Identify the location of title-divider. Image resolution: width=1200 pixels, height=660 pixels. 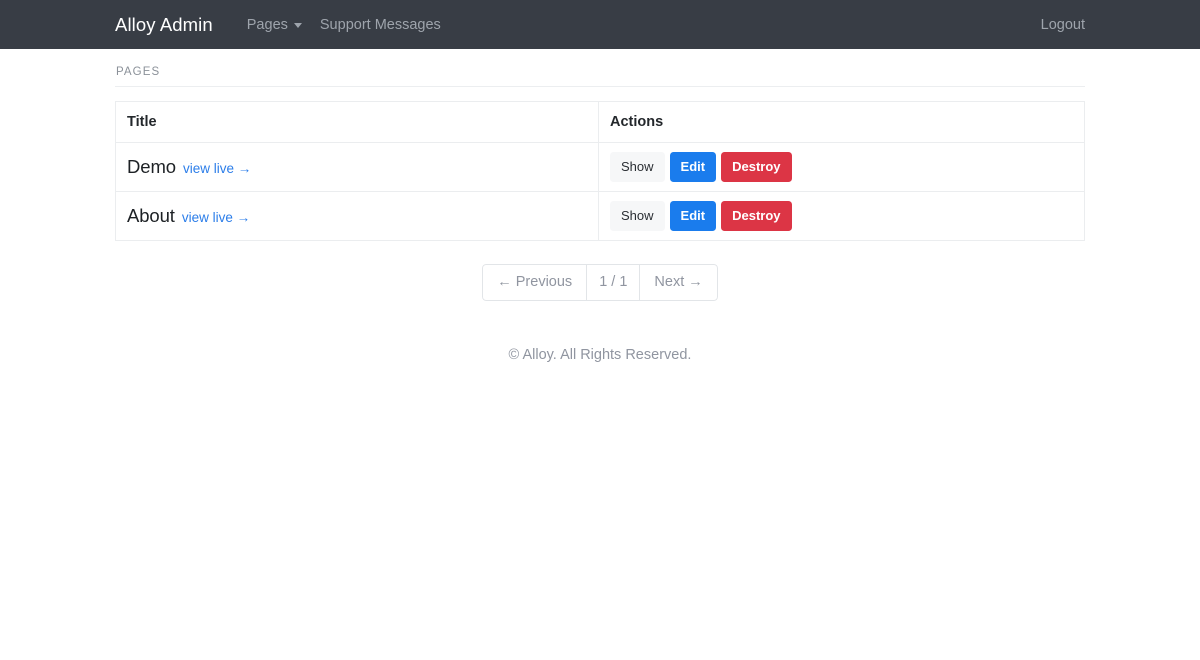
(600, 86).